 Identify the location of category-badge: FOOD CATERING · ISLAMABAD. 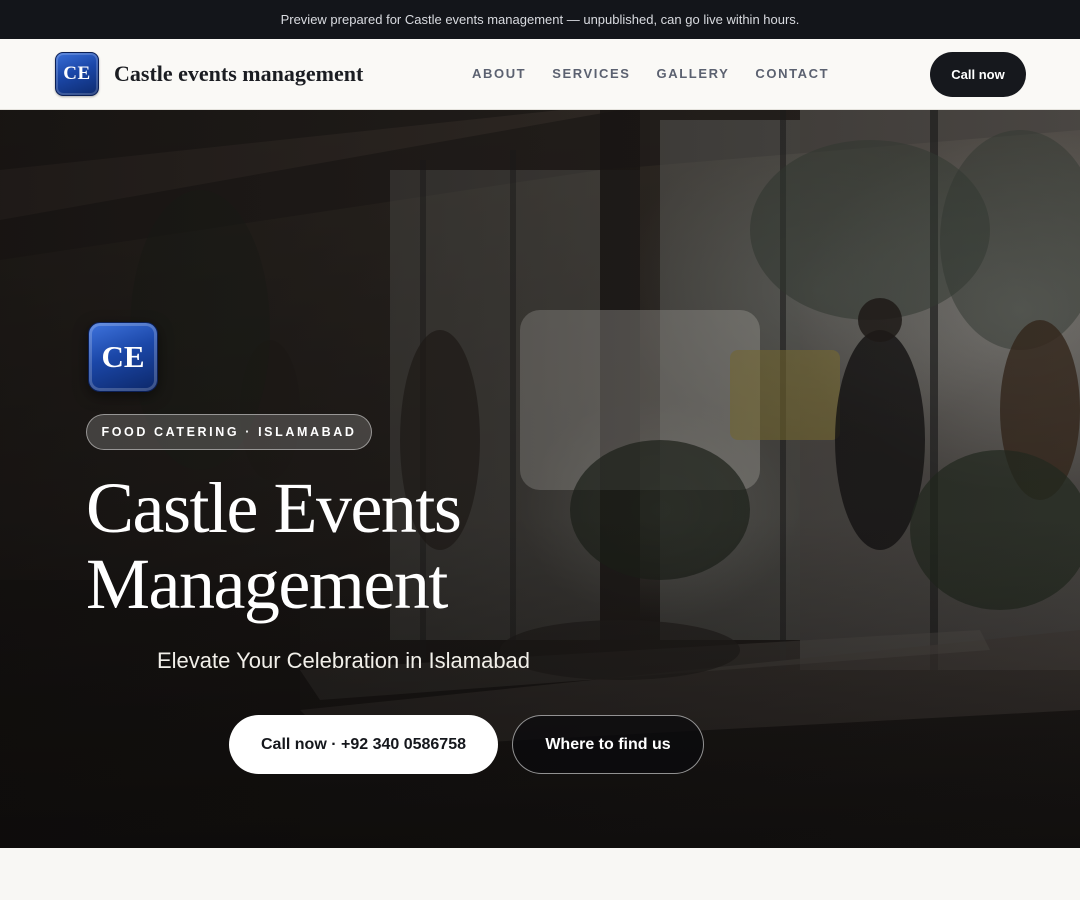
(229, 432).